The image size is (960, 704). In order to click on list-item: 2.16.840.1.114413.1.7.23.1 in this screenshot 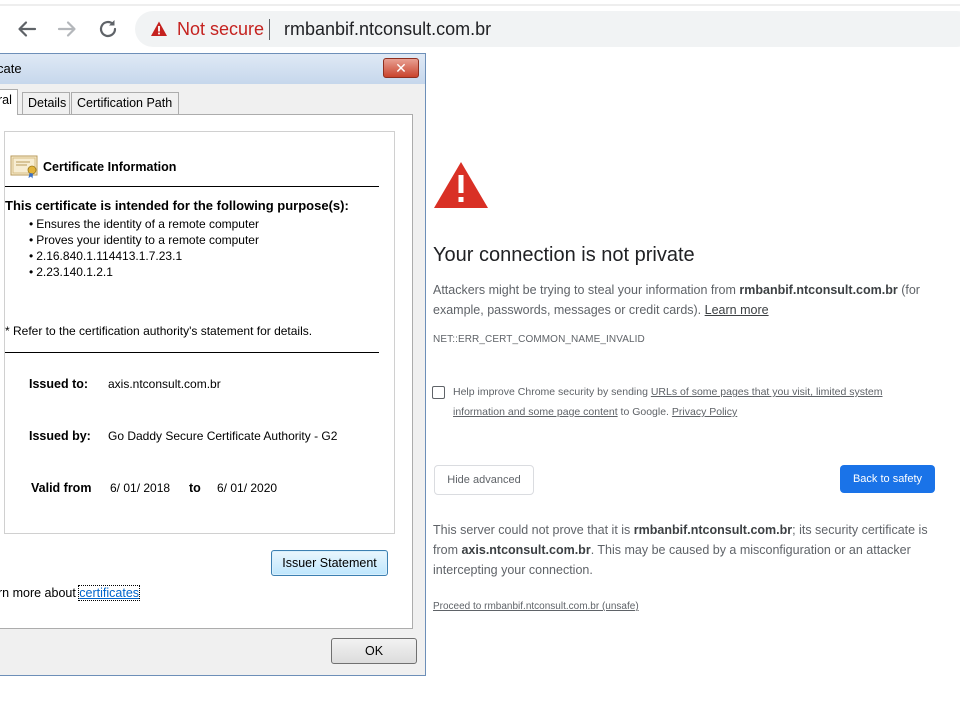, I will do `click(144, 256)`.